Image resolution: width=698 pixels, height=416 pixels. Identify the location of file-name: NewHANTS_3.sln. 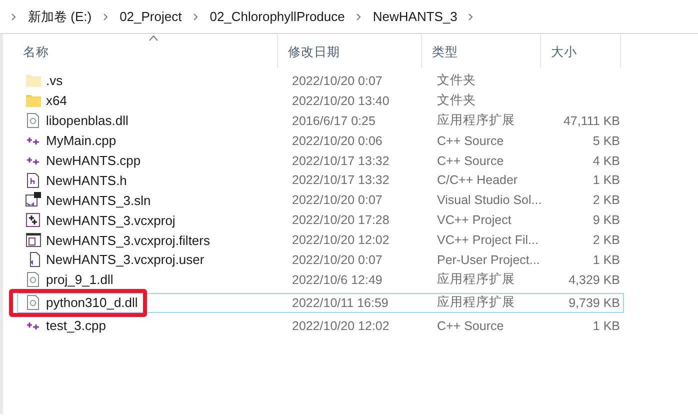
(98, 200).